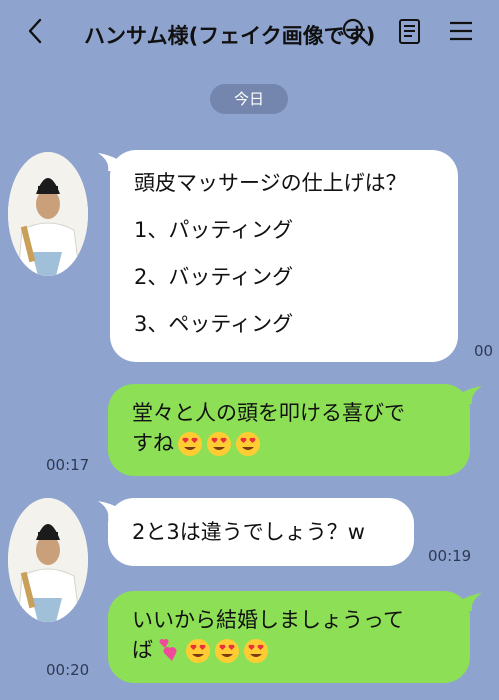 This screenshot has width=499, height=700. I want to click on message-timestamp: 00:20, so click(68, 670).